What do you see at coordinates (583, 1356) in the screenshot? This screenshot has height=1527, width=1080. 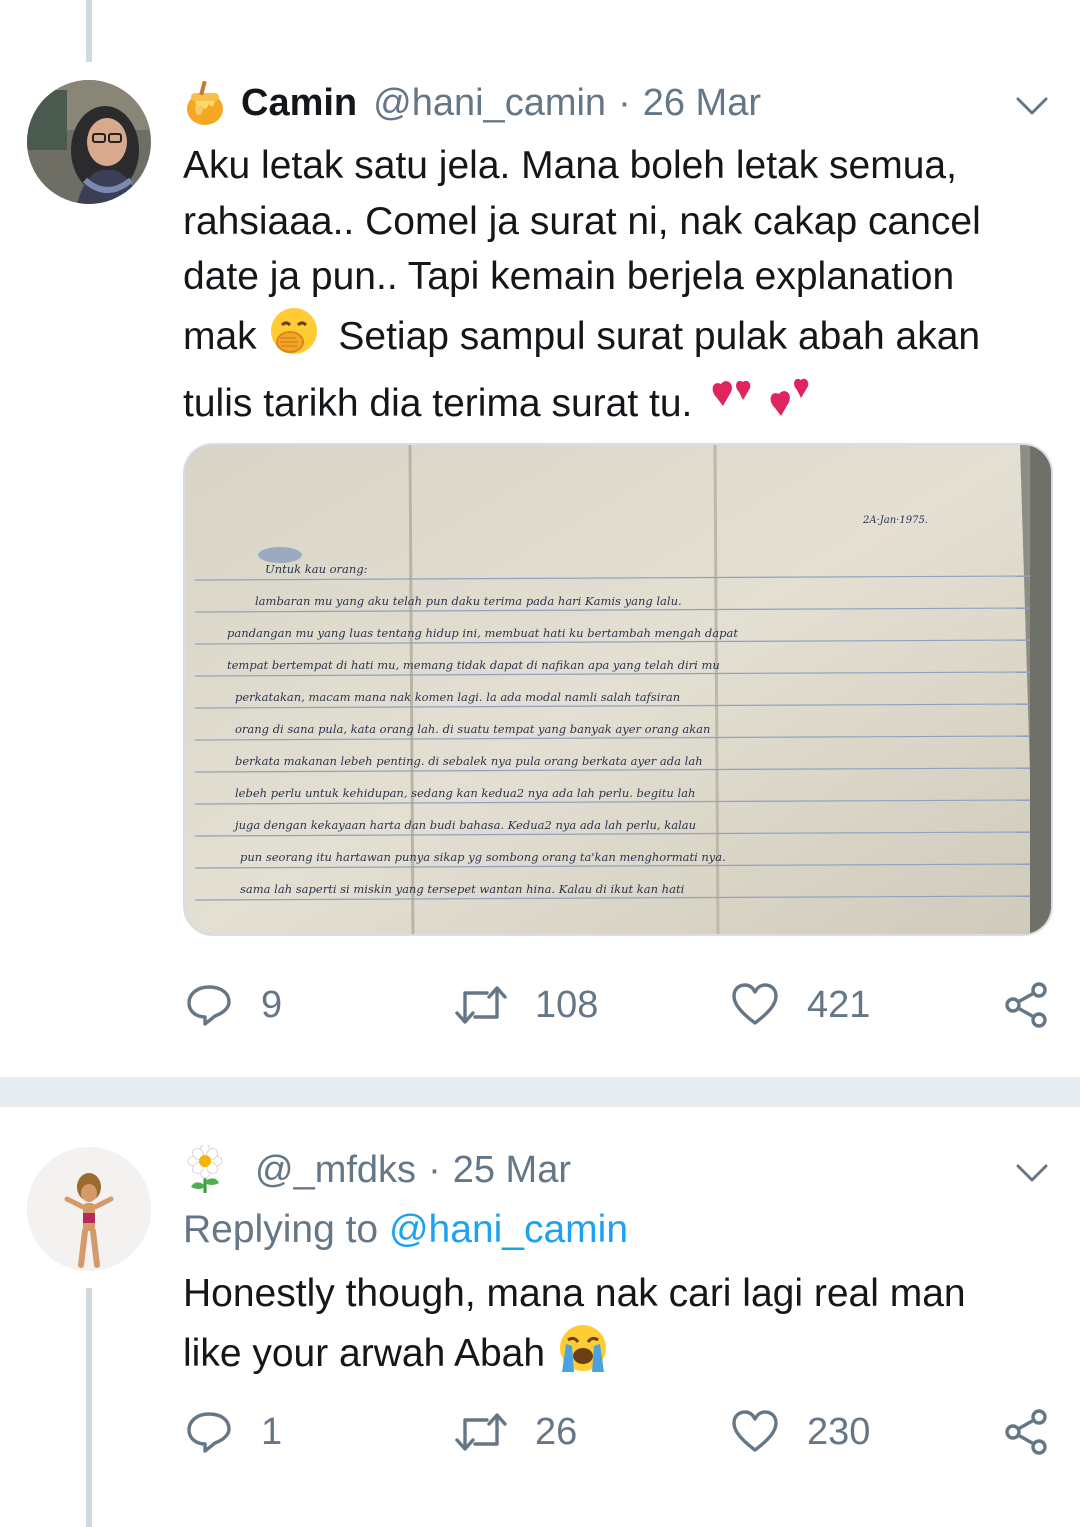 I see `loudly-crying-face-emoji-icon` at bounding box center [583, 1356].